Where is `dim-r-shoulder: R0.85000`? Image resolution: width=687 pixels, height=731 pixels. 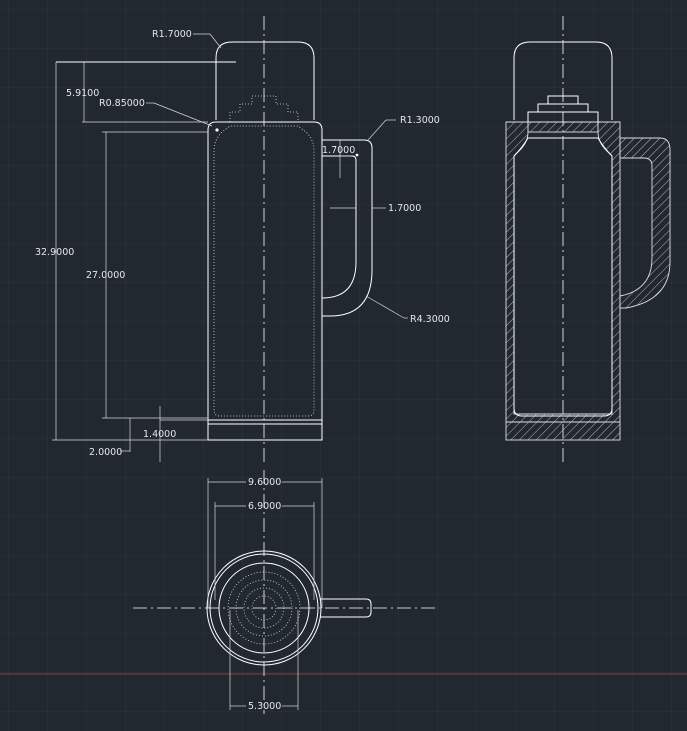 dim-r-shoulder: R0.85000 is located at coordinates (122, 103).